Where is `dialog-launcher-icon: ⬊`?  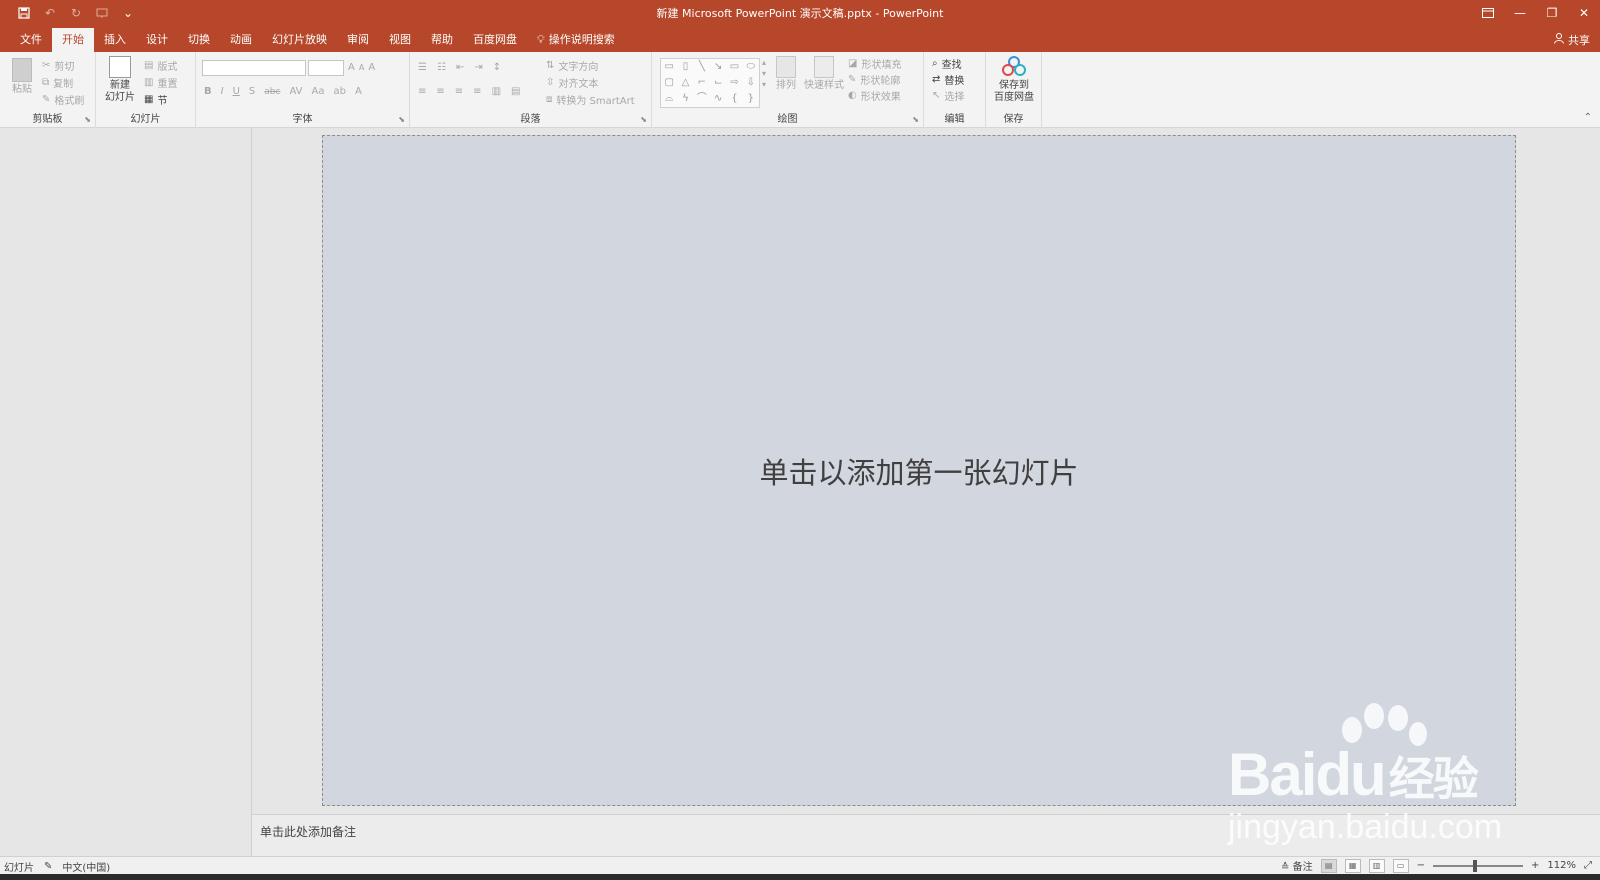 dialog-launcher-icon: ⬊ is located at coordinates (87, 119).